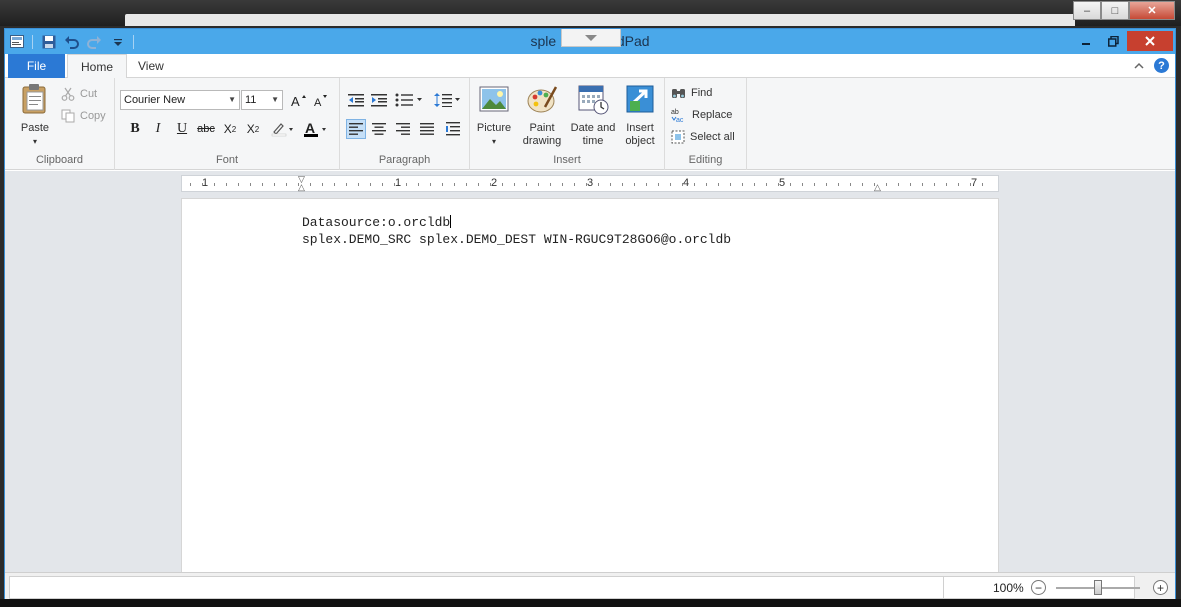 The height and width of the screenshot is (607, 1181). What do you see at coordinates (1113, 41) in the screenshot?
I see `restore-button` at bounding box center [1113, 41].